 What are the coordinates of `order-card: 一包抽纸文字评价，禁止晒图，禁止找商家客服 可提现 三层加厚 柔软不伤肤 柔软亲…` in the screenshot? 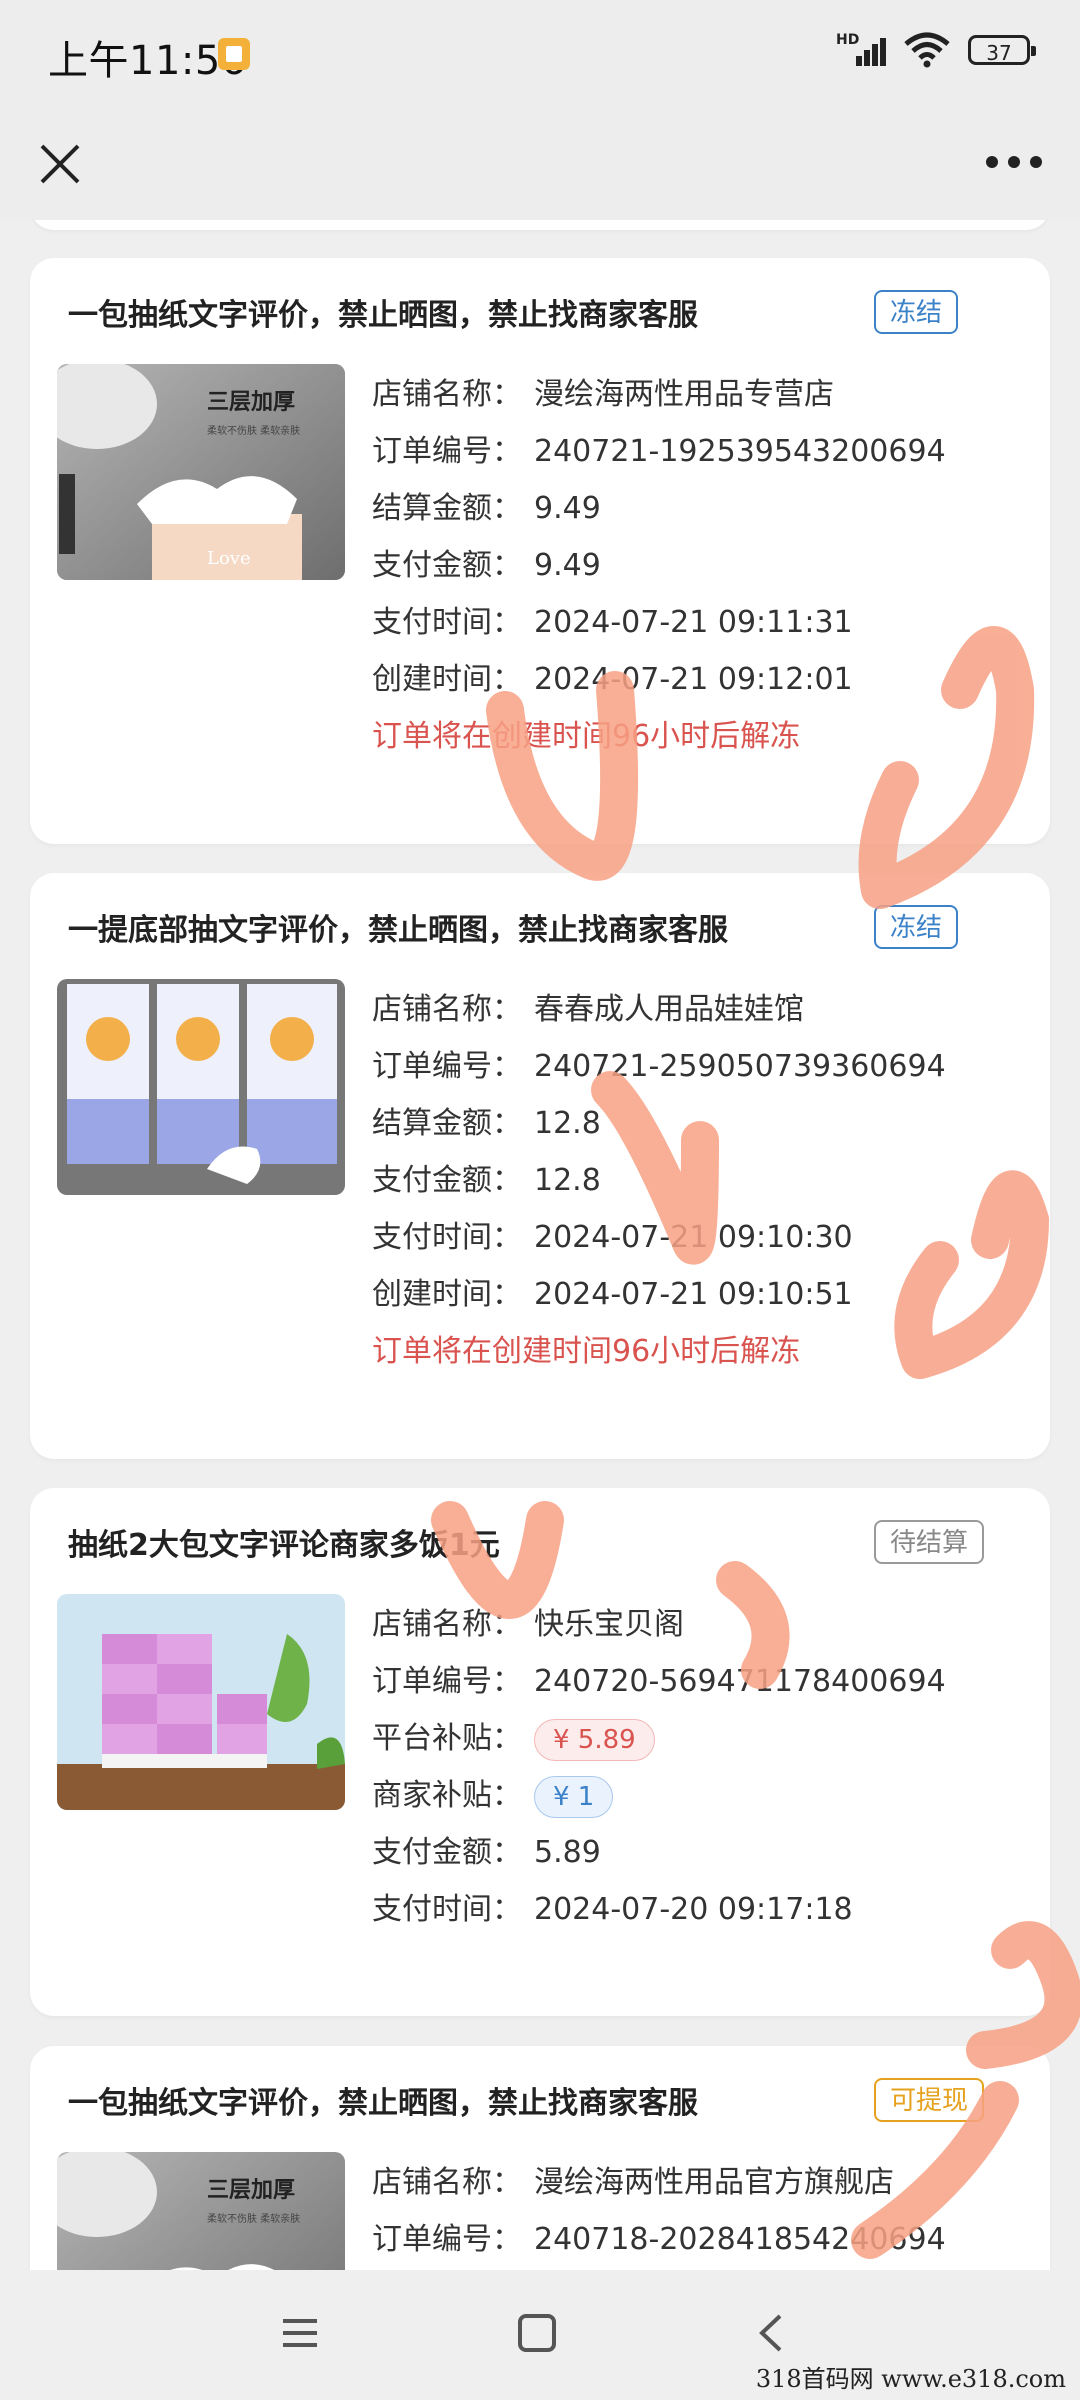 It's located at (540, 2158).